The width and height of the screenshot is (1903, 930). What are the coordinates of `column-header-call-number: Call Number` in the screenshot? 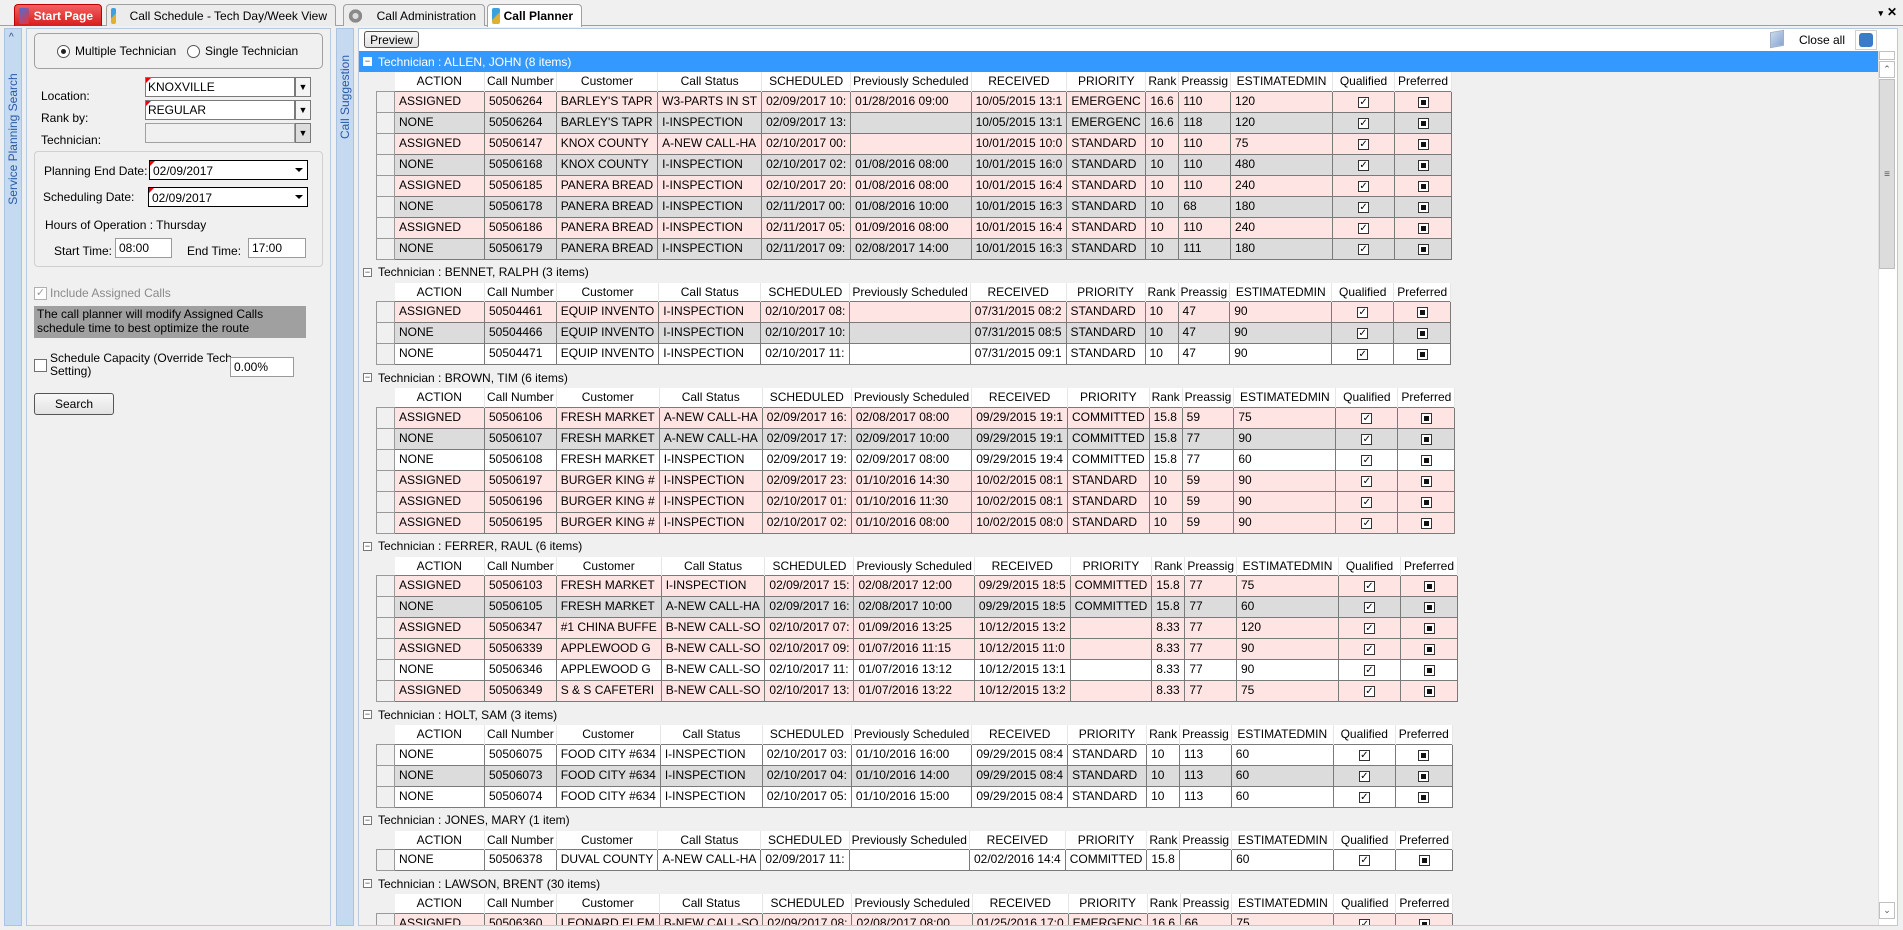 It's located at (520, 840).